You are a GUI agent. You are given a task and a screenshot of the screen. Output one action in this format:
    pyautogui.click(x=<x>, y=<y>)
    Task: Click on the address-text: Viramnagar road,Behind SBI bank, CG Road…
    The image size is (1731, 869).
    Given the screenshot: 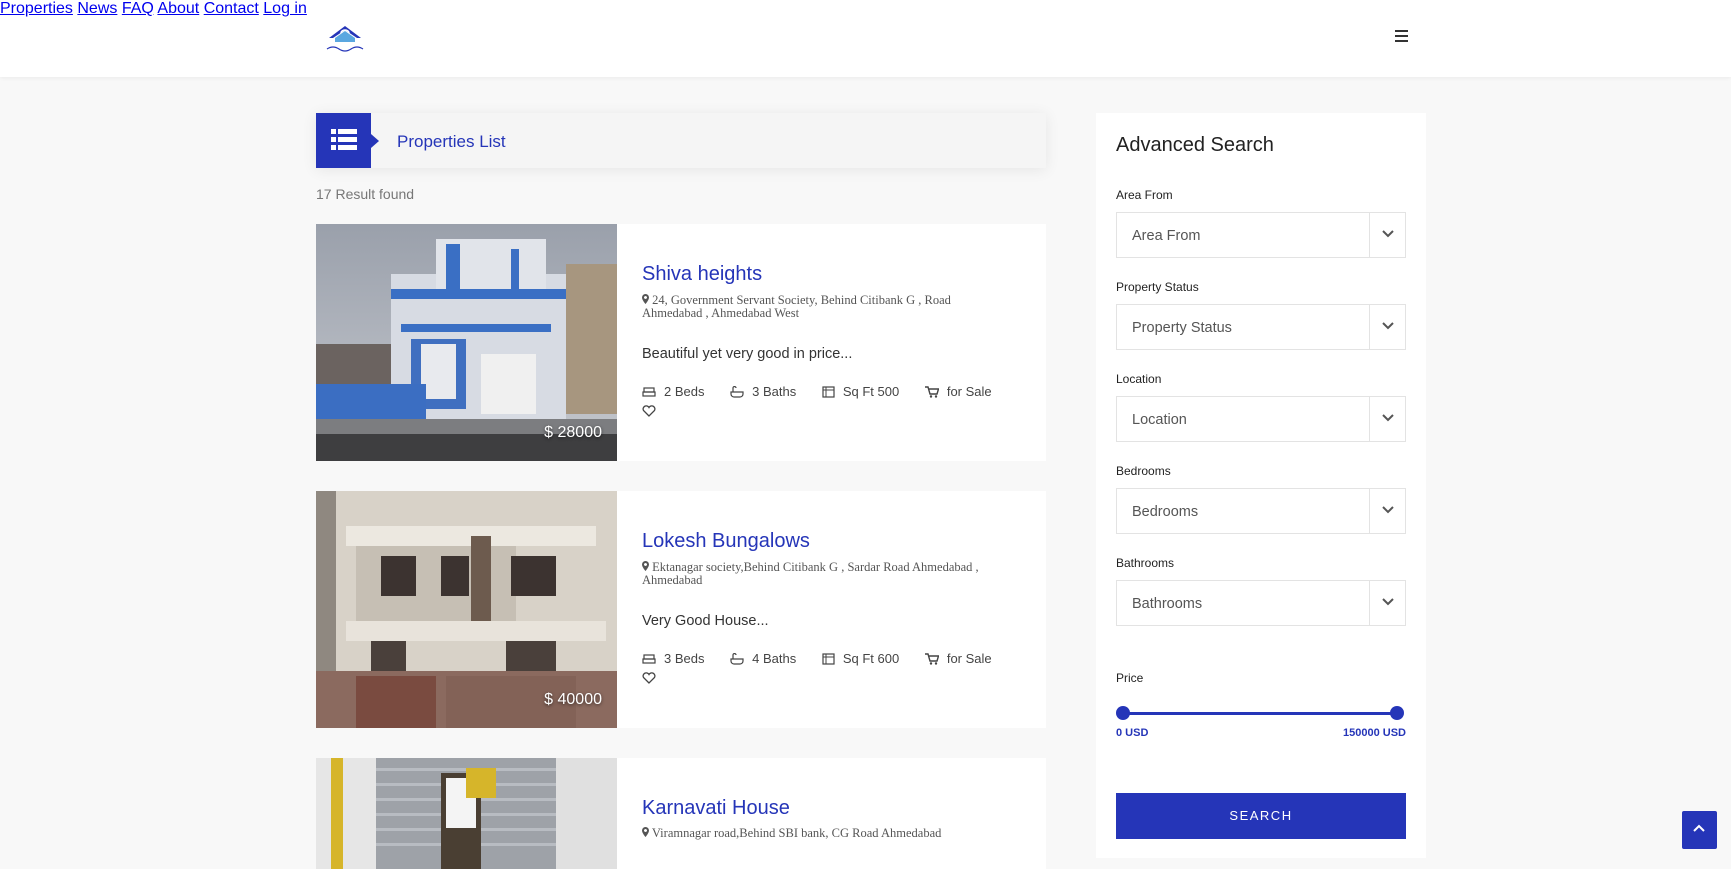 What is the action you would take?
    pyautogui.click(x=796, y=833)
    